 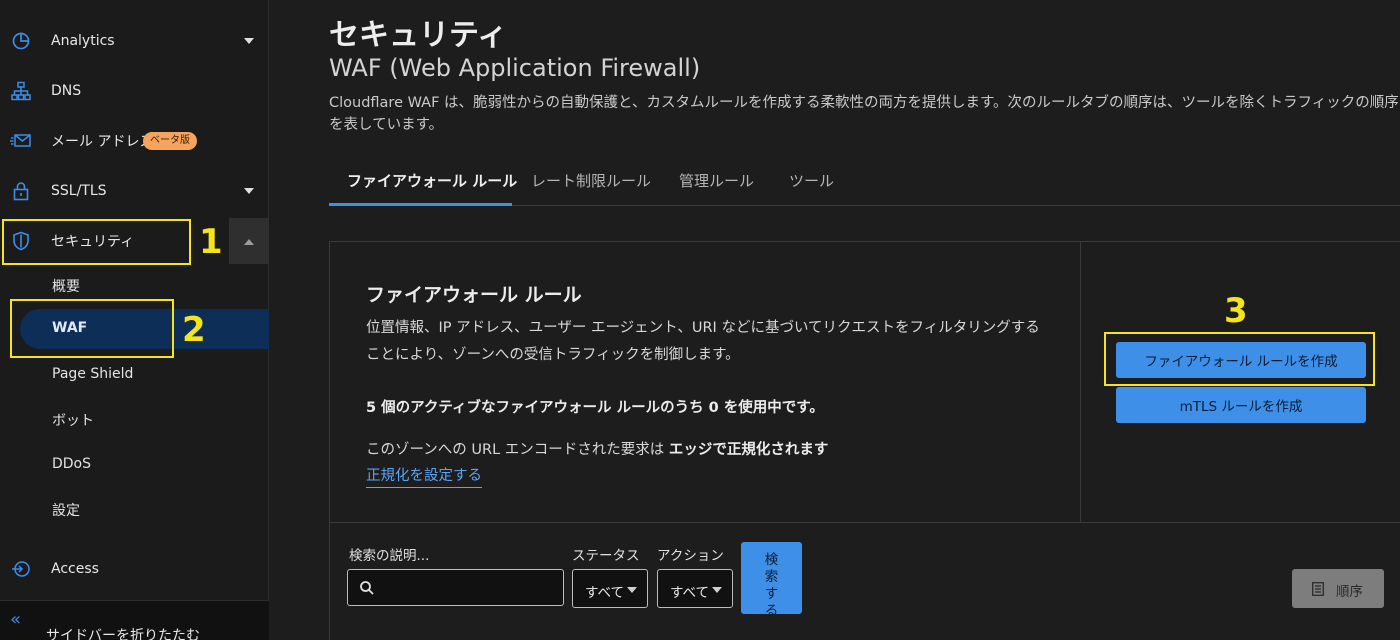 I want to click on sidebar-sub-bots: ボット, so click(x=73, y=420).